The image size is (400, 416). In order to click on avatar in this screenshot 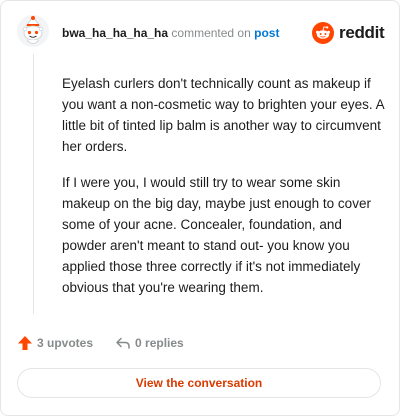, I will do `click(33, 31)`.